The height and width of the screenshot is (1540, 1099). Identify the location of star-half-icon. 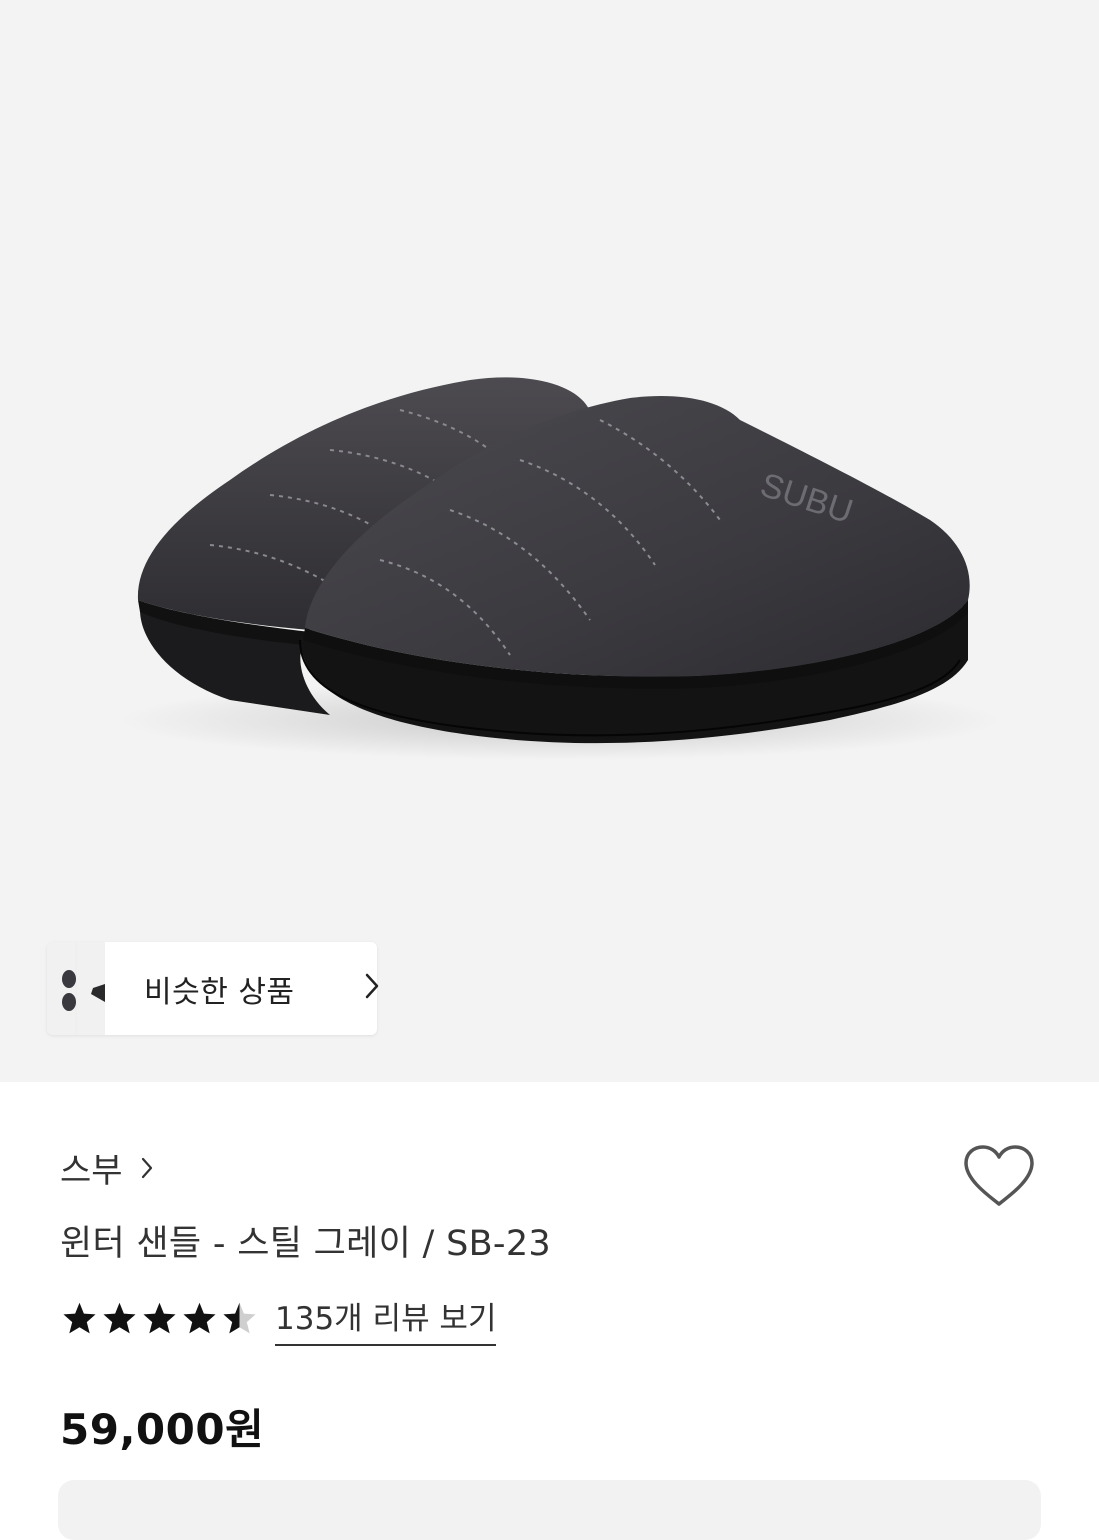
(239, 1318).